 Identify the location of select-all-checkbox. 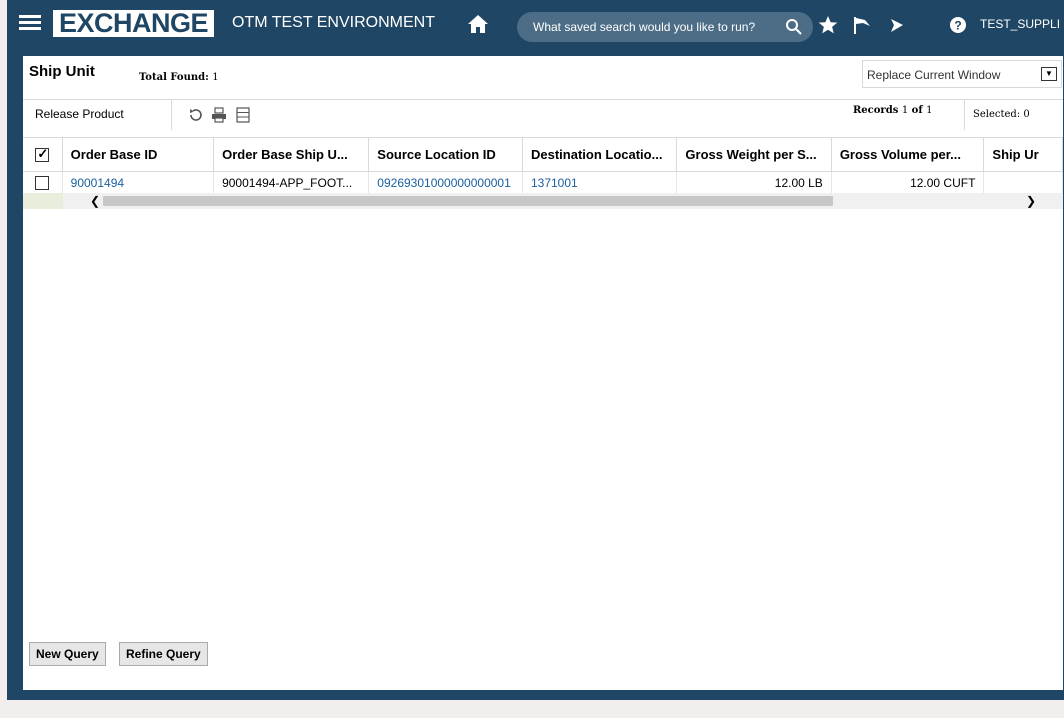
(42, 154).